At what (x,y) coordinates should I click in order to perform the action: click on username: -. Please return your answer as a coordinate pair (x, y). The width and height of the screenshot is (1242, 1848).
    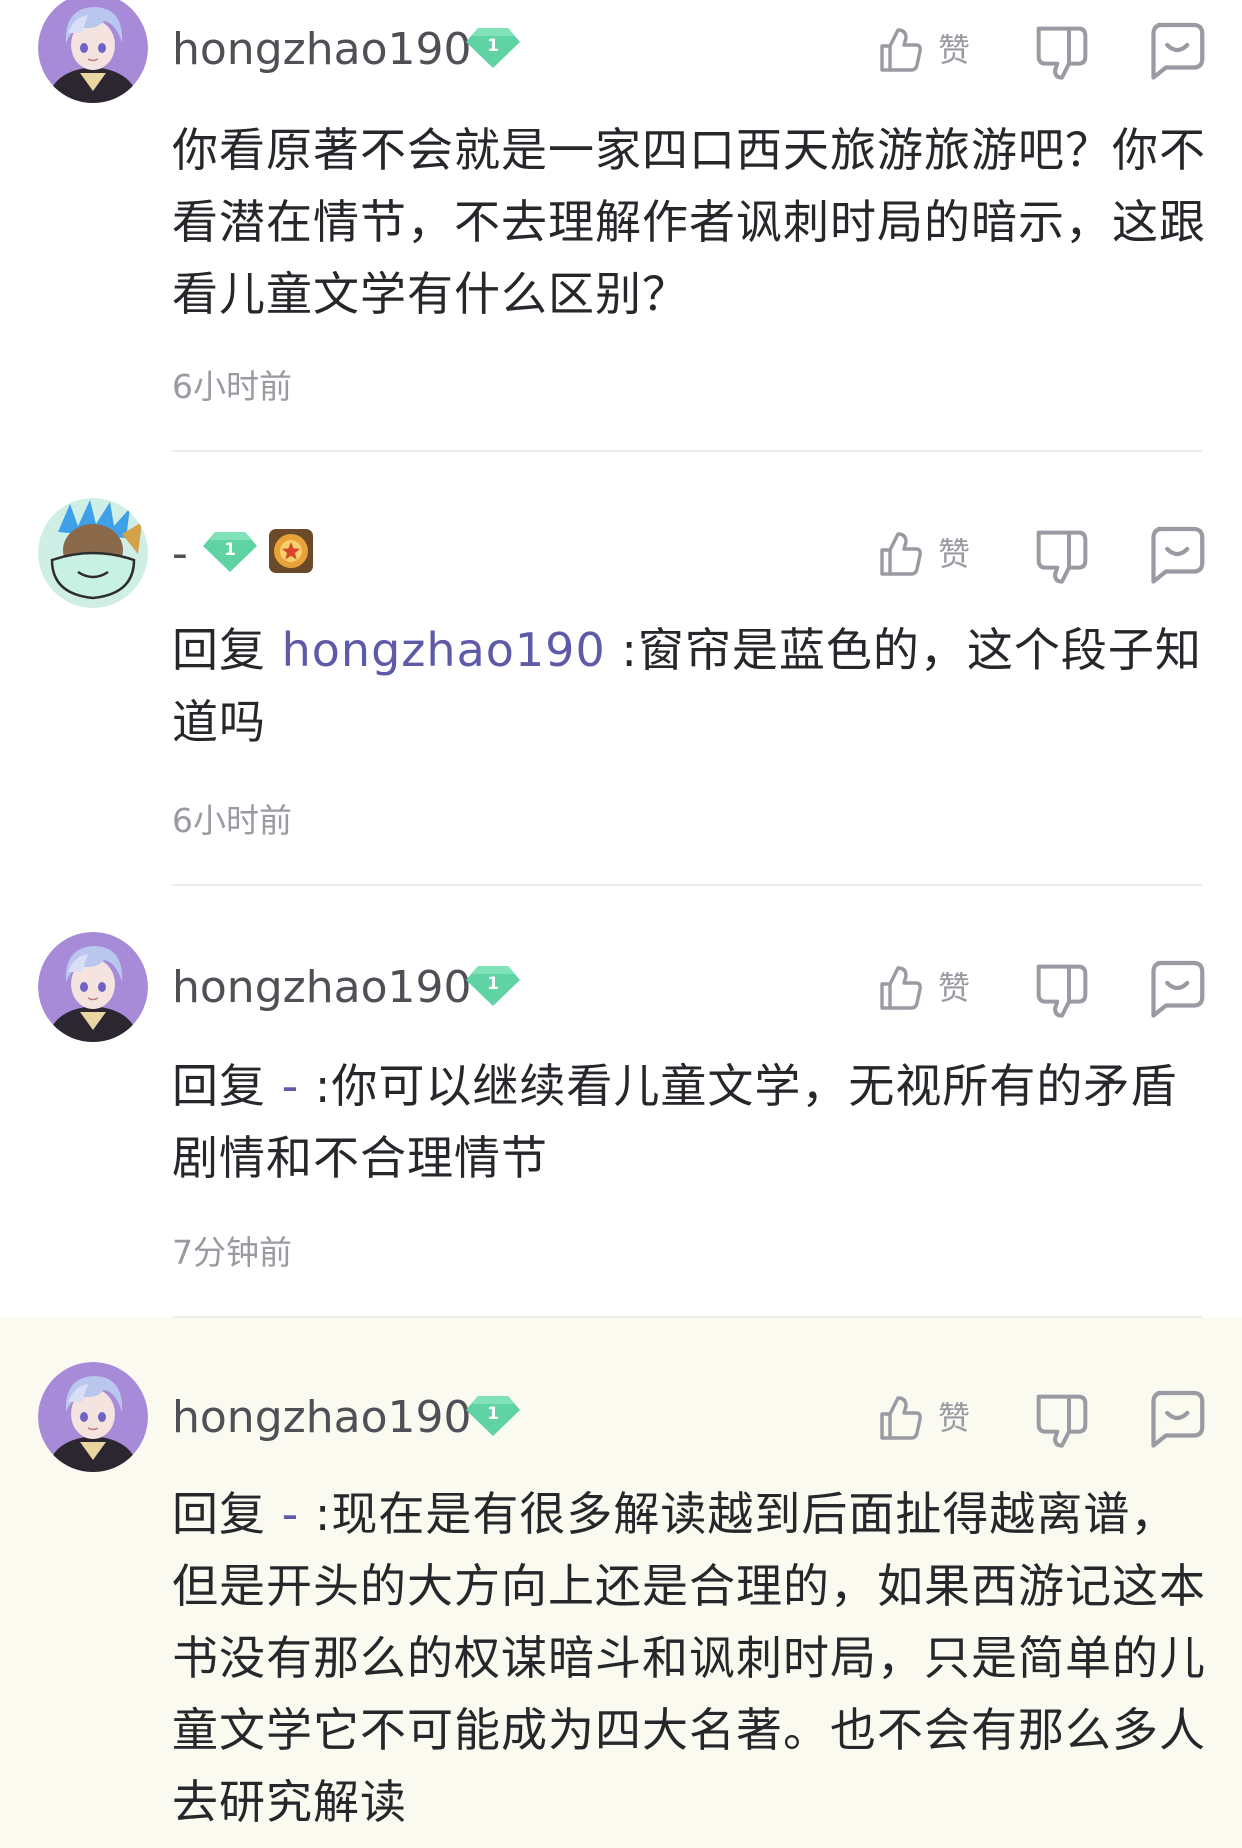
    Looking at the image, I should click on (180, 554).